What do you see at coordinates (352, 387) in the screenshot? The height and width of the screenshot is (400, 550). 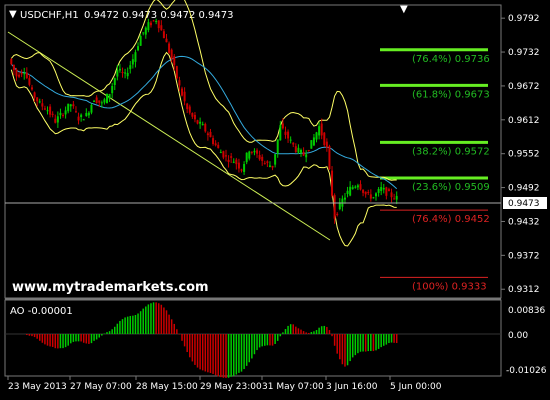 I see `time-tick-label: 3 Jun 16:00` at bounding box center [352, 387].